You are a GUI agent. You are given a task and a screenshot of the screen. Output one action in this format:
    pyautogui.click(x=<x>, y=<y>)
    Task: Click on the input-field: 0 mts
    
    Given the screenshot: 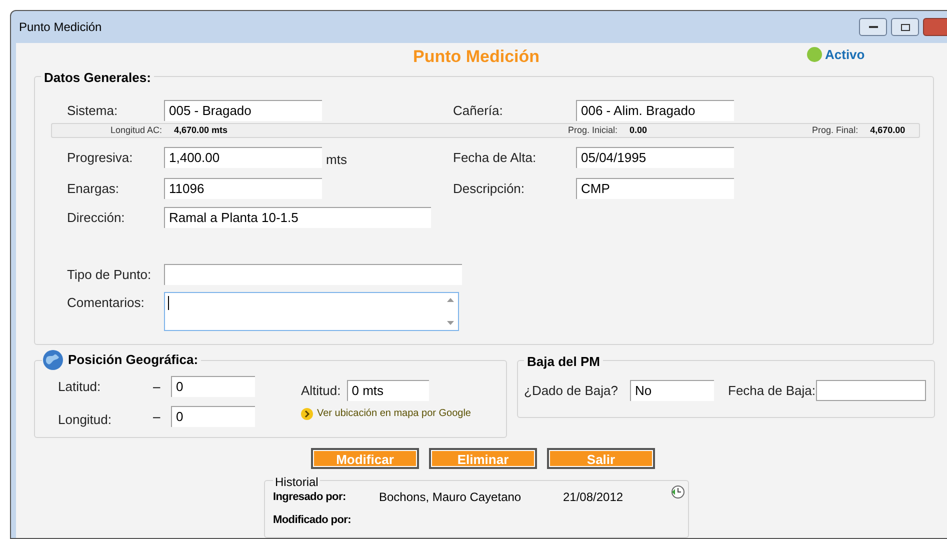 What is the action you would take?
    pyautogui.click(x=387, y=390)
    